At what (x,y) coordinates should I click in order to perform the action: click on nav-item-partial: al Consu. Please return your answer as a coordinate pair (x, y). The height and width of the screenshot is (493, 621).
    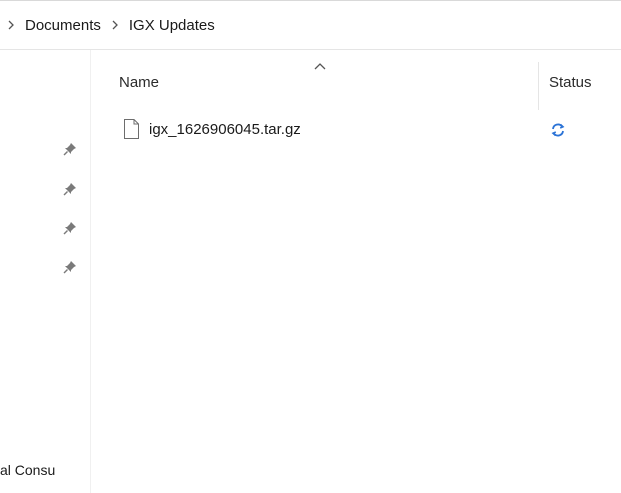
    Looking at the image, I should click on (45, 470).